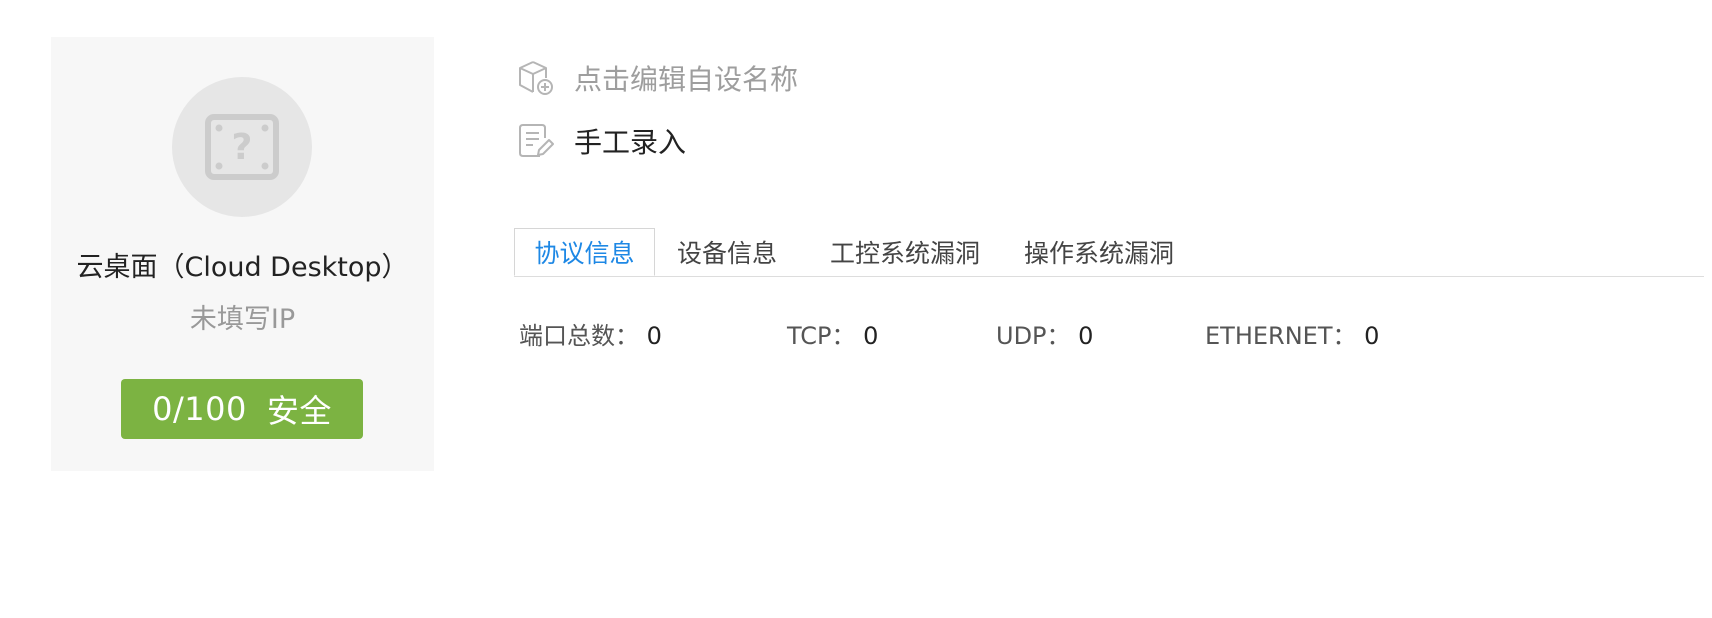  What do you see at coordinates (584, 252) in the screenshot?
I see `tab-protocol-info: 协议信息` at bounding box center [584, 252].